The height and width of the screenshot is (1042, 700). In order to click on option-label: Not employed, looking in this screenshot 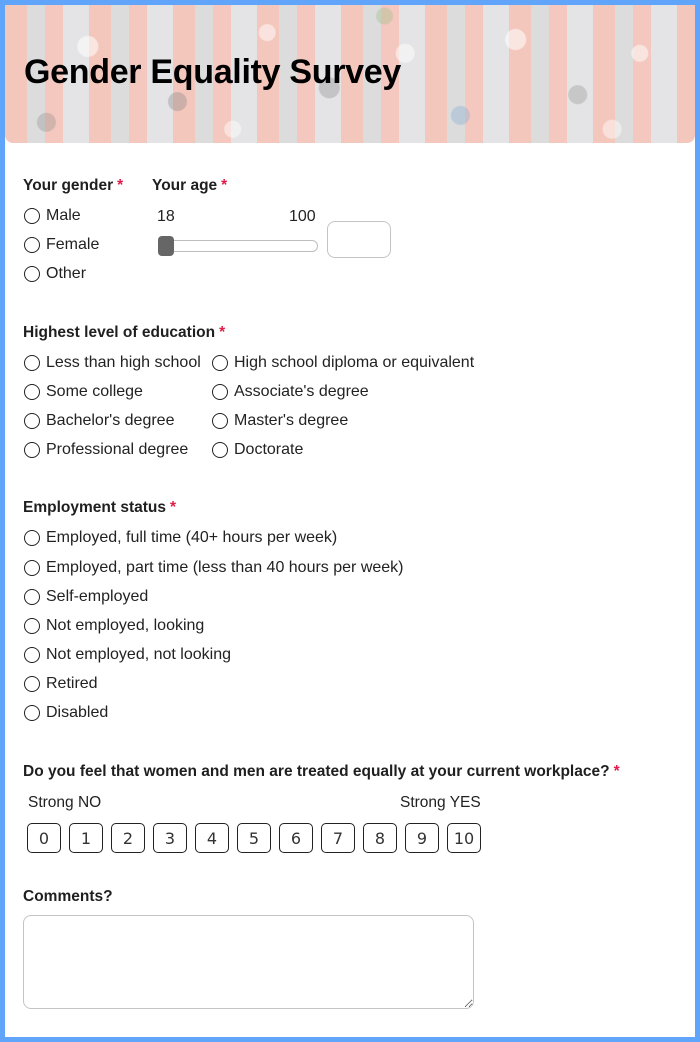, I will do `click(125, 625)`.